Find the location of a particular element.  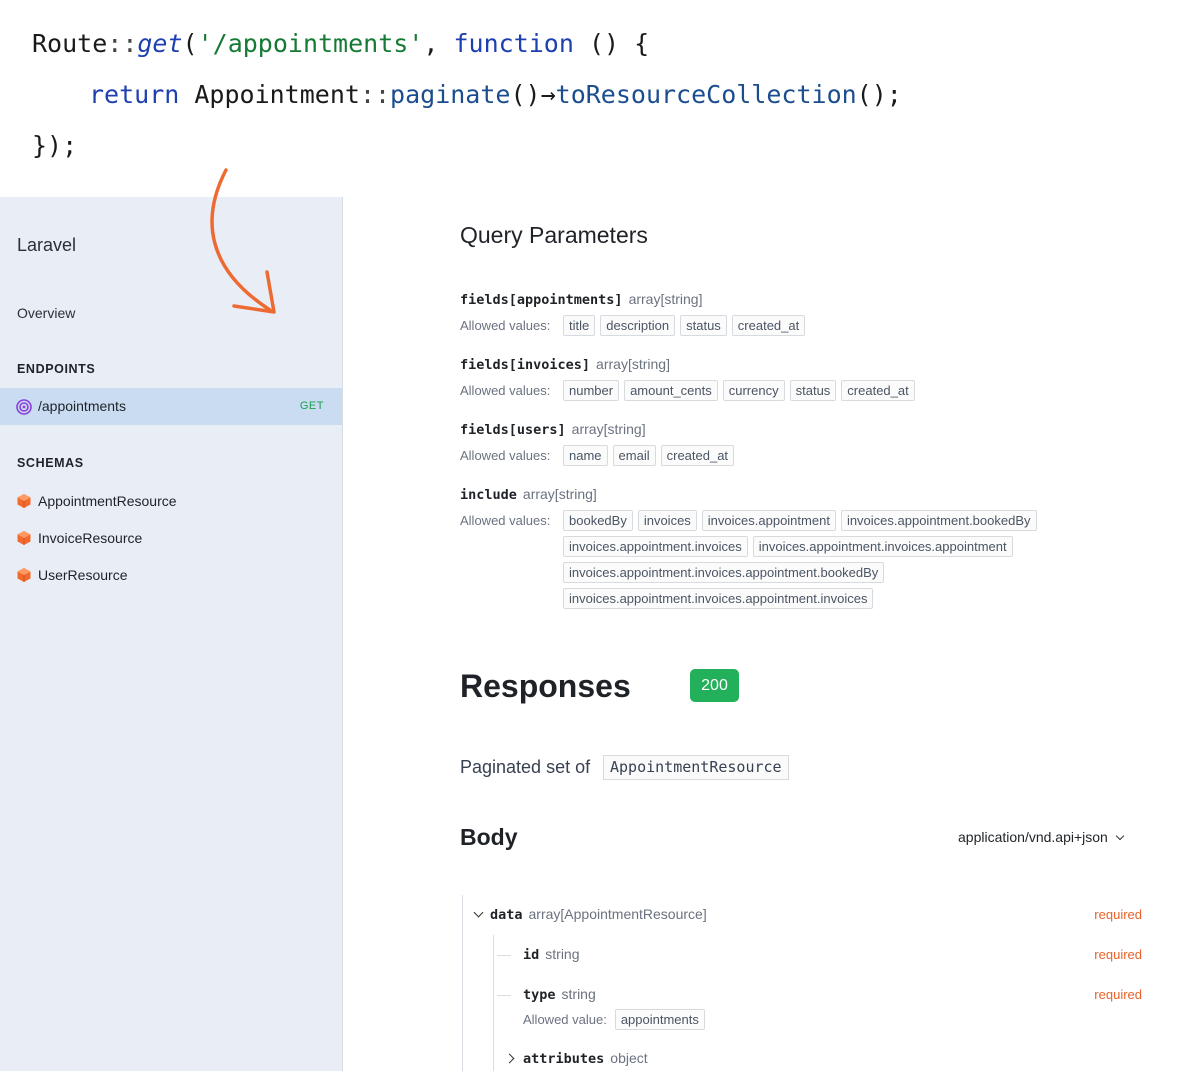

responses-heading: Responses is located at coordinates (545, 686).